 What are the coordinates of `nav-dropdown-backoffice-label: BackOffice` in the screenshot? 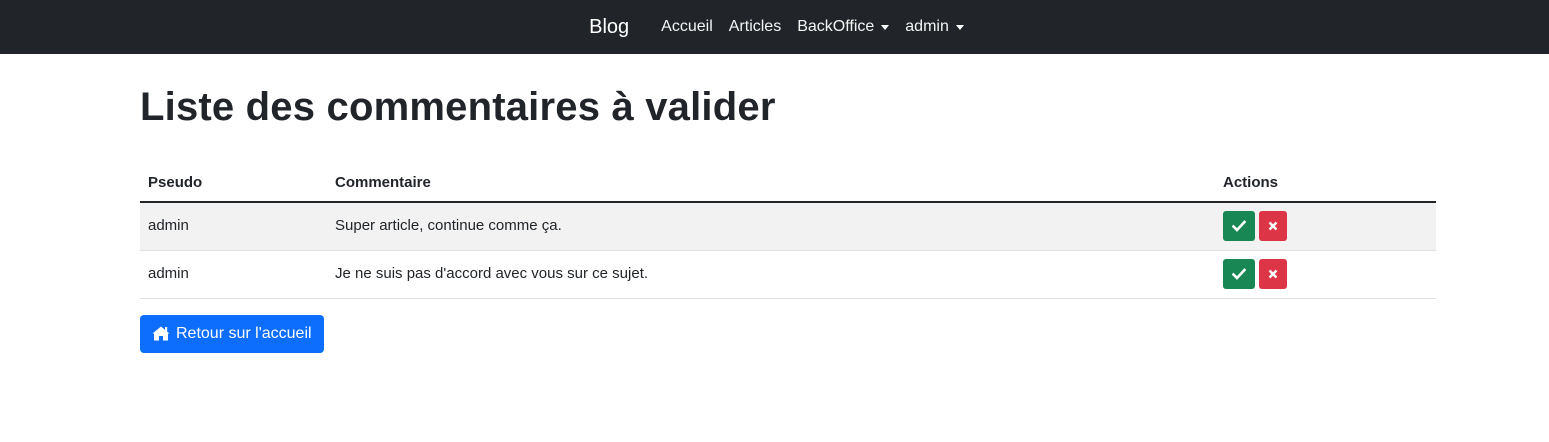 It's located at (836, 26).